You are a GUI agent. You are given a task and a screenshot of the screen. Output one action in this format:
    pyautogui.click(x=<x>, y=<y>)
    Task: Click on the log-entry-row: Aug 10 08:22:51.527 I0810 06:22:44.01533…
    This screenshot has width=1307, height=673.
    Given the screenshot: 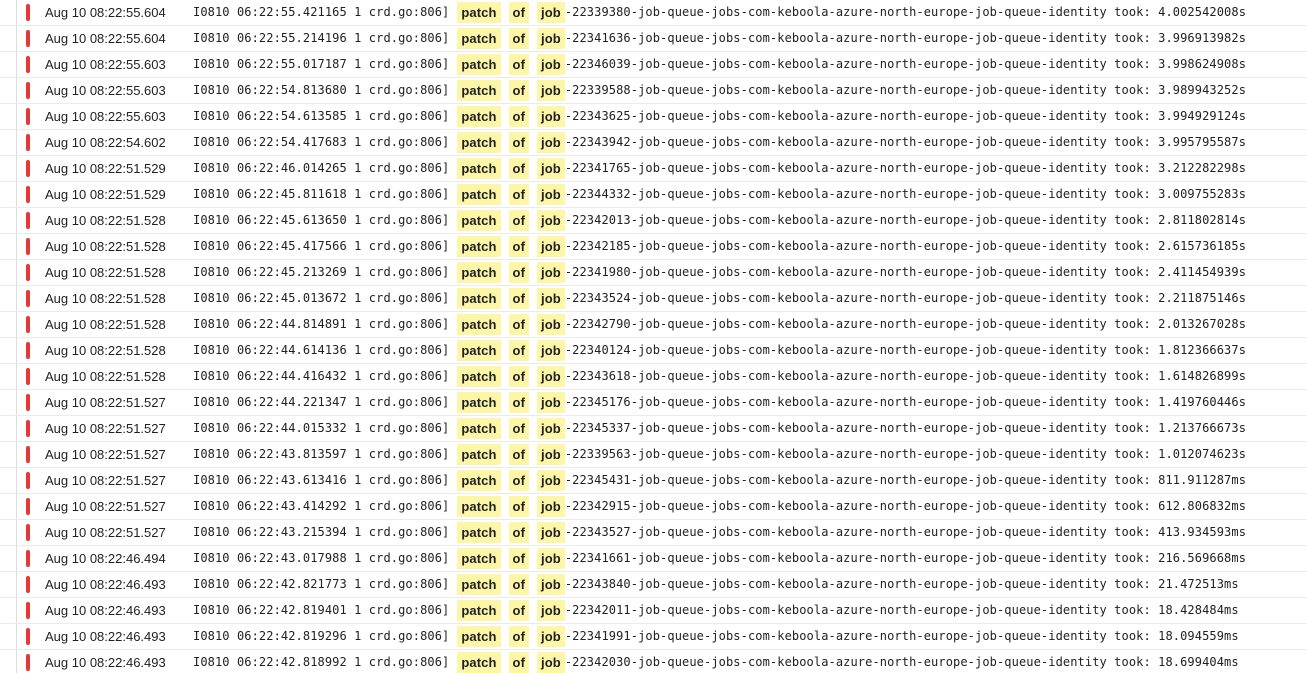 What is the action you would take?
    pyautogui.click(x=653, y=429)
    